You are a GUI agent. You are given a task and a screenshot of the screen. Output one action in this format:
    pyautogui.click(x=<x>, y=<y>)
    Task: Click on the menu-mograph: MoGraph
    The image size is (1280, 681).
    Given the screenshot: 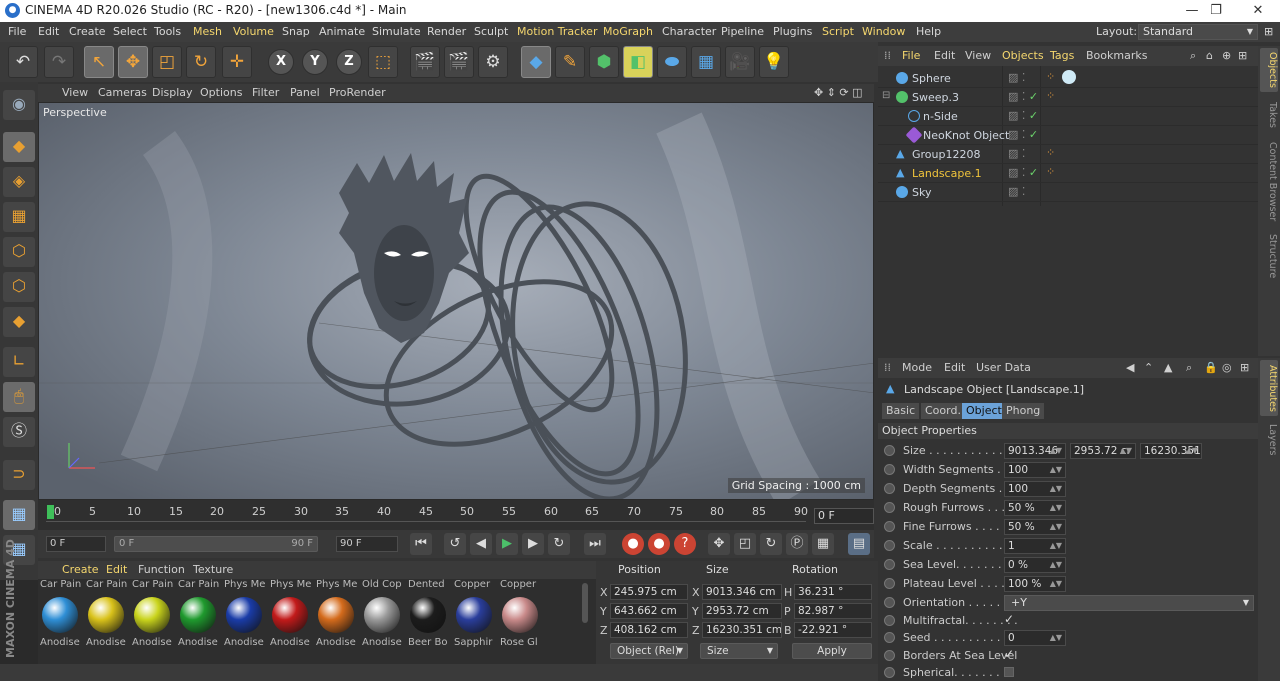 What is the action you would take?
    pyautogui.click(x=628, y=31)
    